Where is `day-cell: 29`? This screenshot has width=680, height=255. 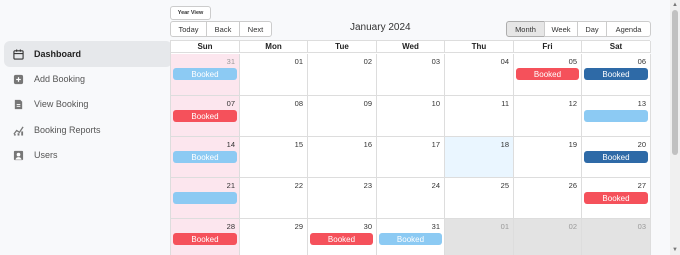
day-cell: 29 is located at coordinates (274, 237).